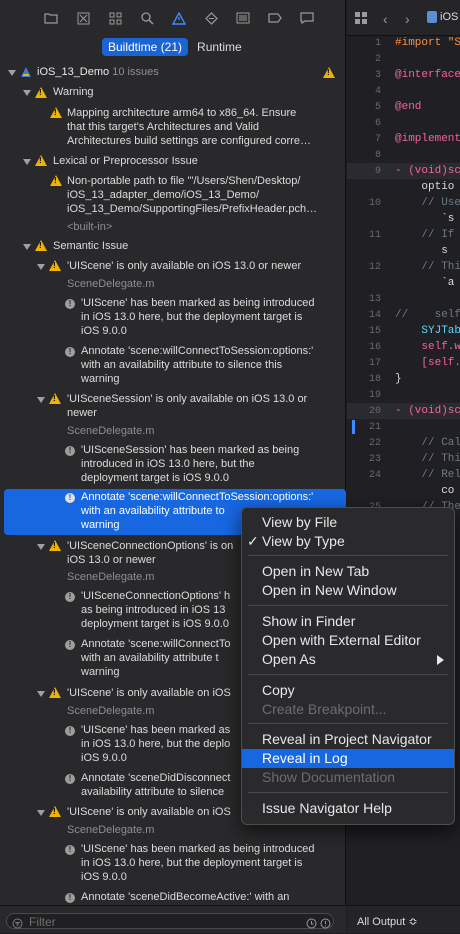  What do you see at coordinates (311, 925) in the screenshot?
I see `recent-filter-icon` at bounding box center [311, 925].